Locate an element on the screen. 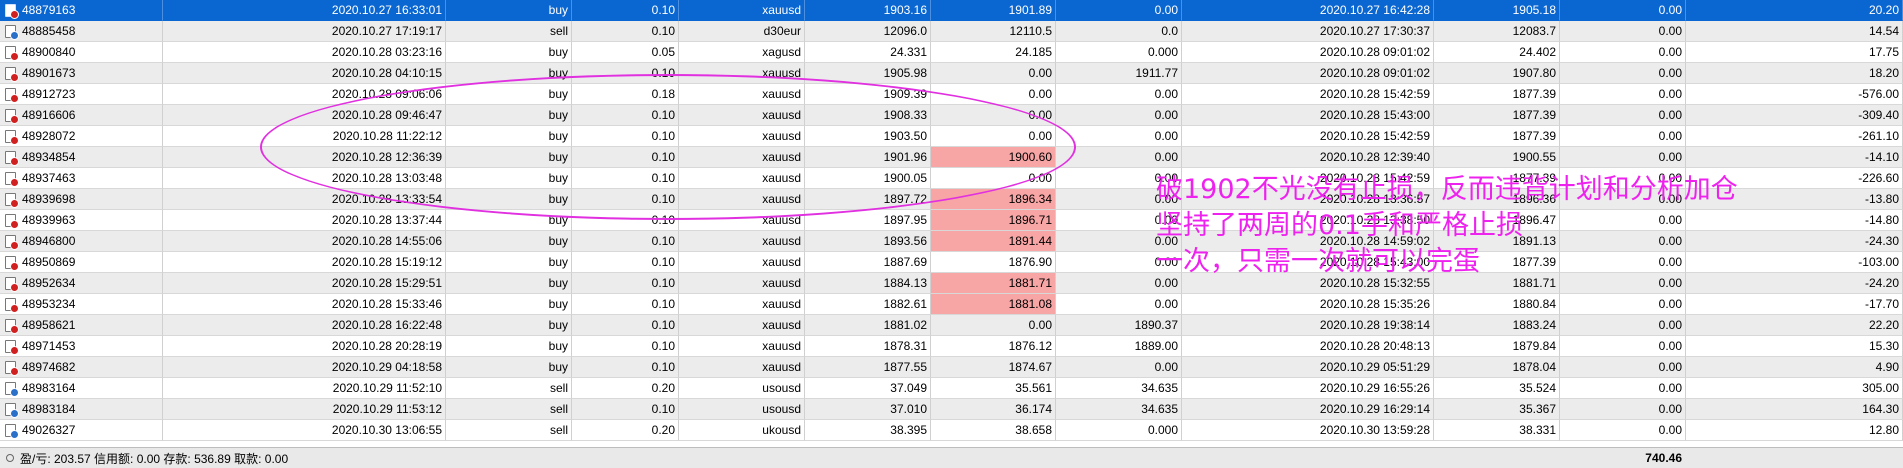  open-price-cell: 1897.72 is located at coordinates (868, 199).